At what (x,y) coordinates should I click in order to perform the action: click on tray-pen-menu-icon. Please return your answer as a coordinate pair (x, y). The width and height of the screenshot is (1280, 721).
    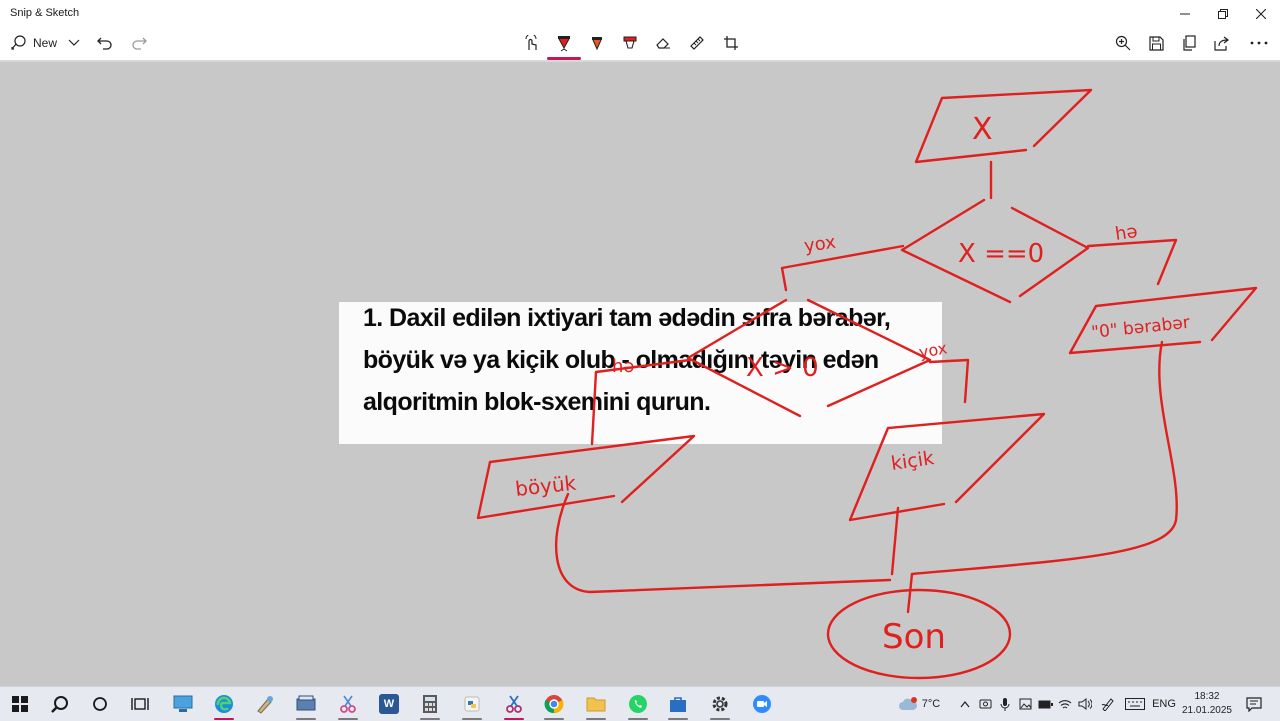
    Looking at the image, I should click on (1108, 704).